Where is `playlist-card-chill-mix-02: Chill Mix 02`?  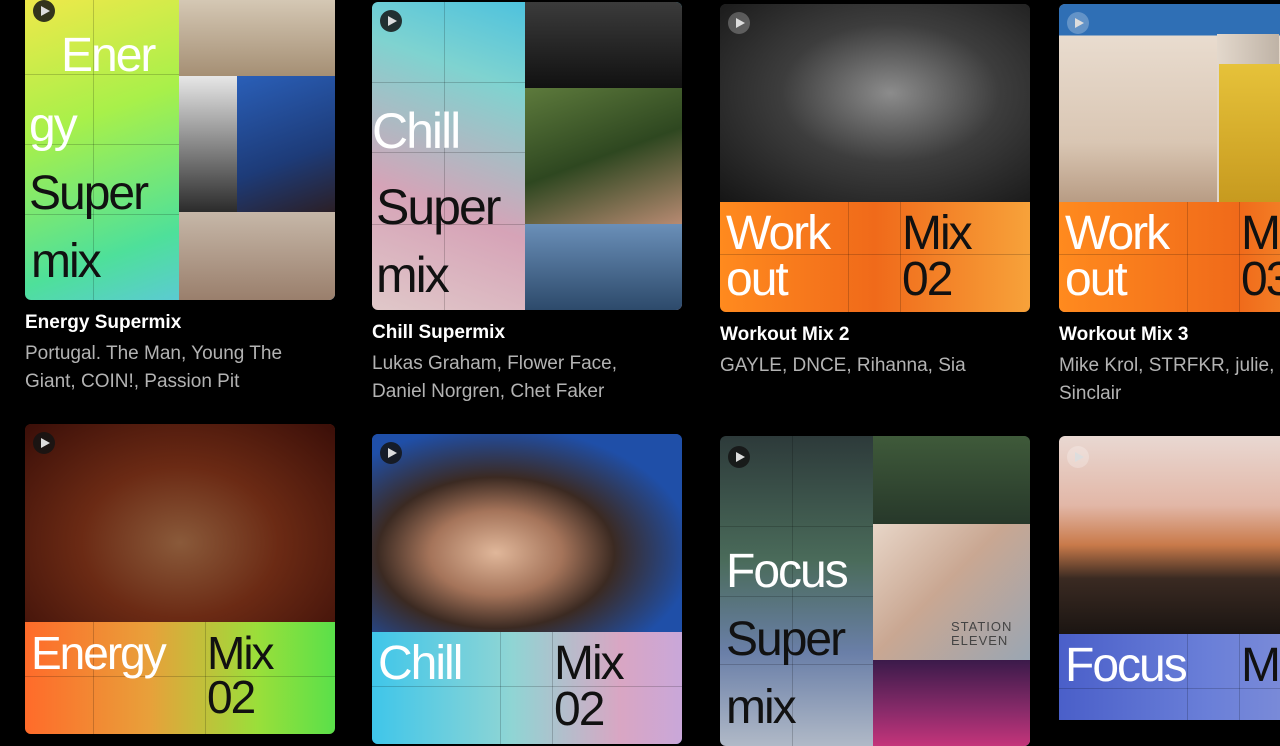 playlist-card-chill-mix-02: Chill Mix 02 is located at coordinates (527, 589).